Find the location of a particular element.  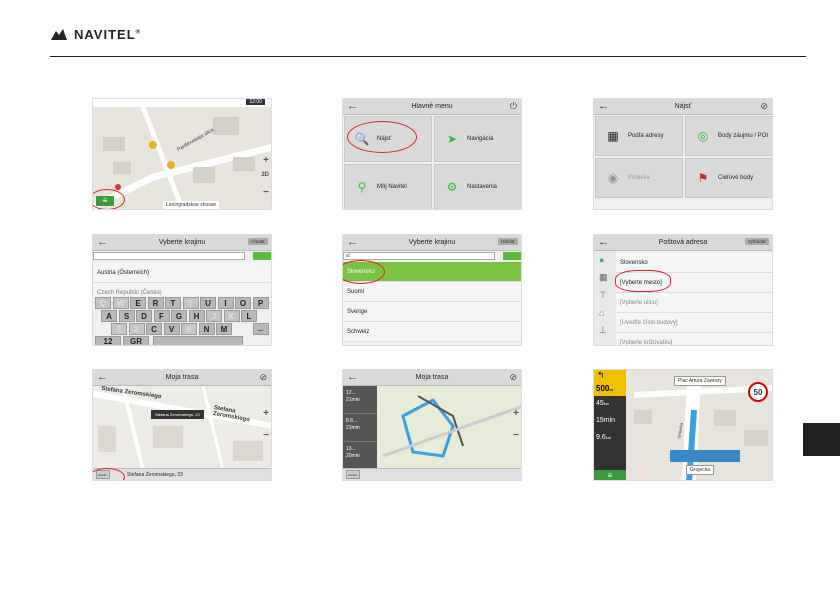

extend-button: Rozšír. is located at coordinates (353, 474).